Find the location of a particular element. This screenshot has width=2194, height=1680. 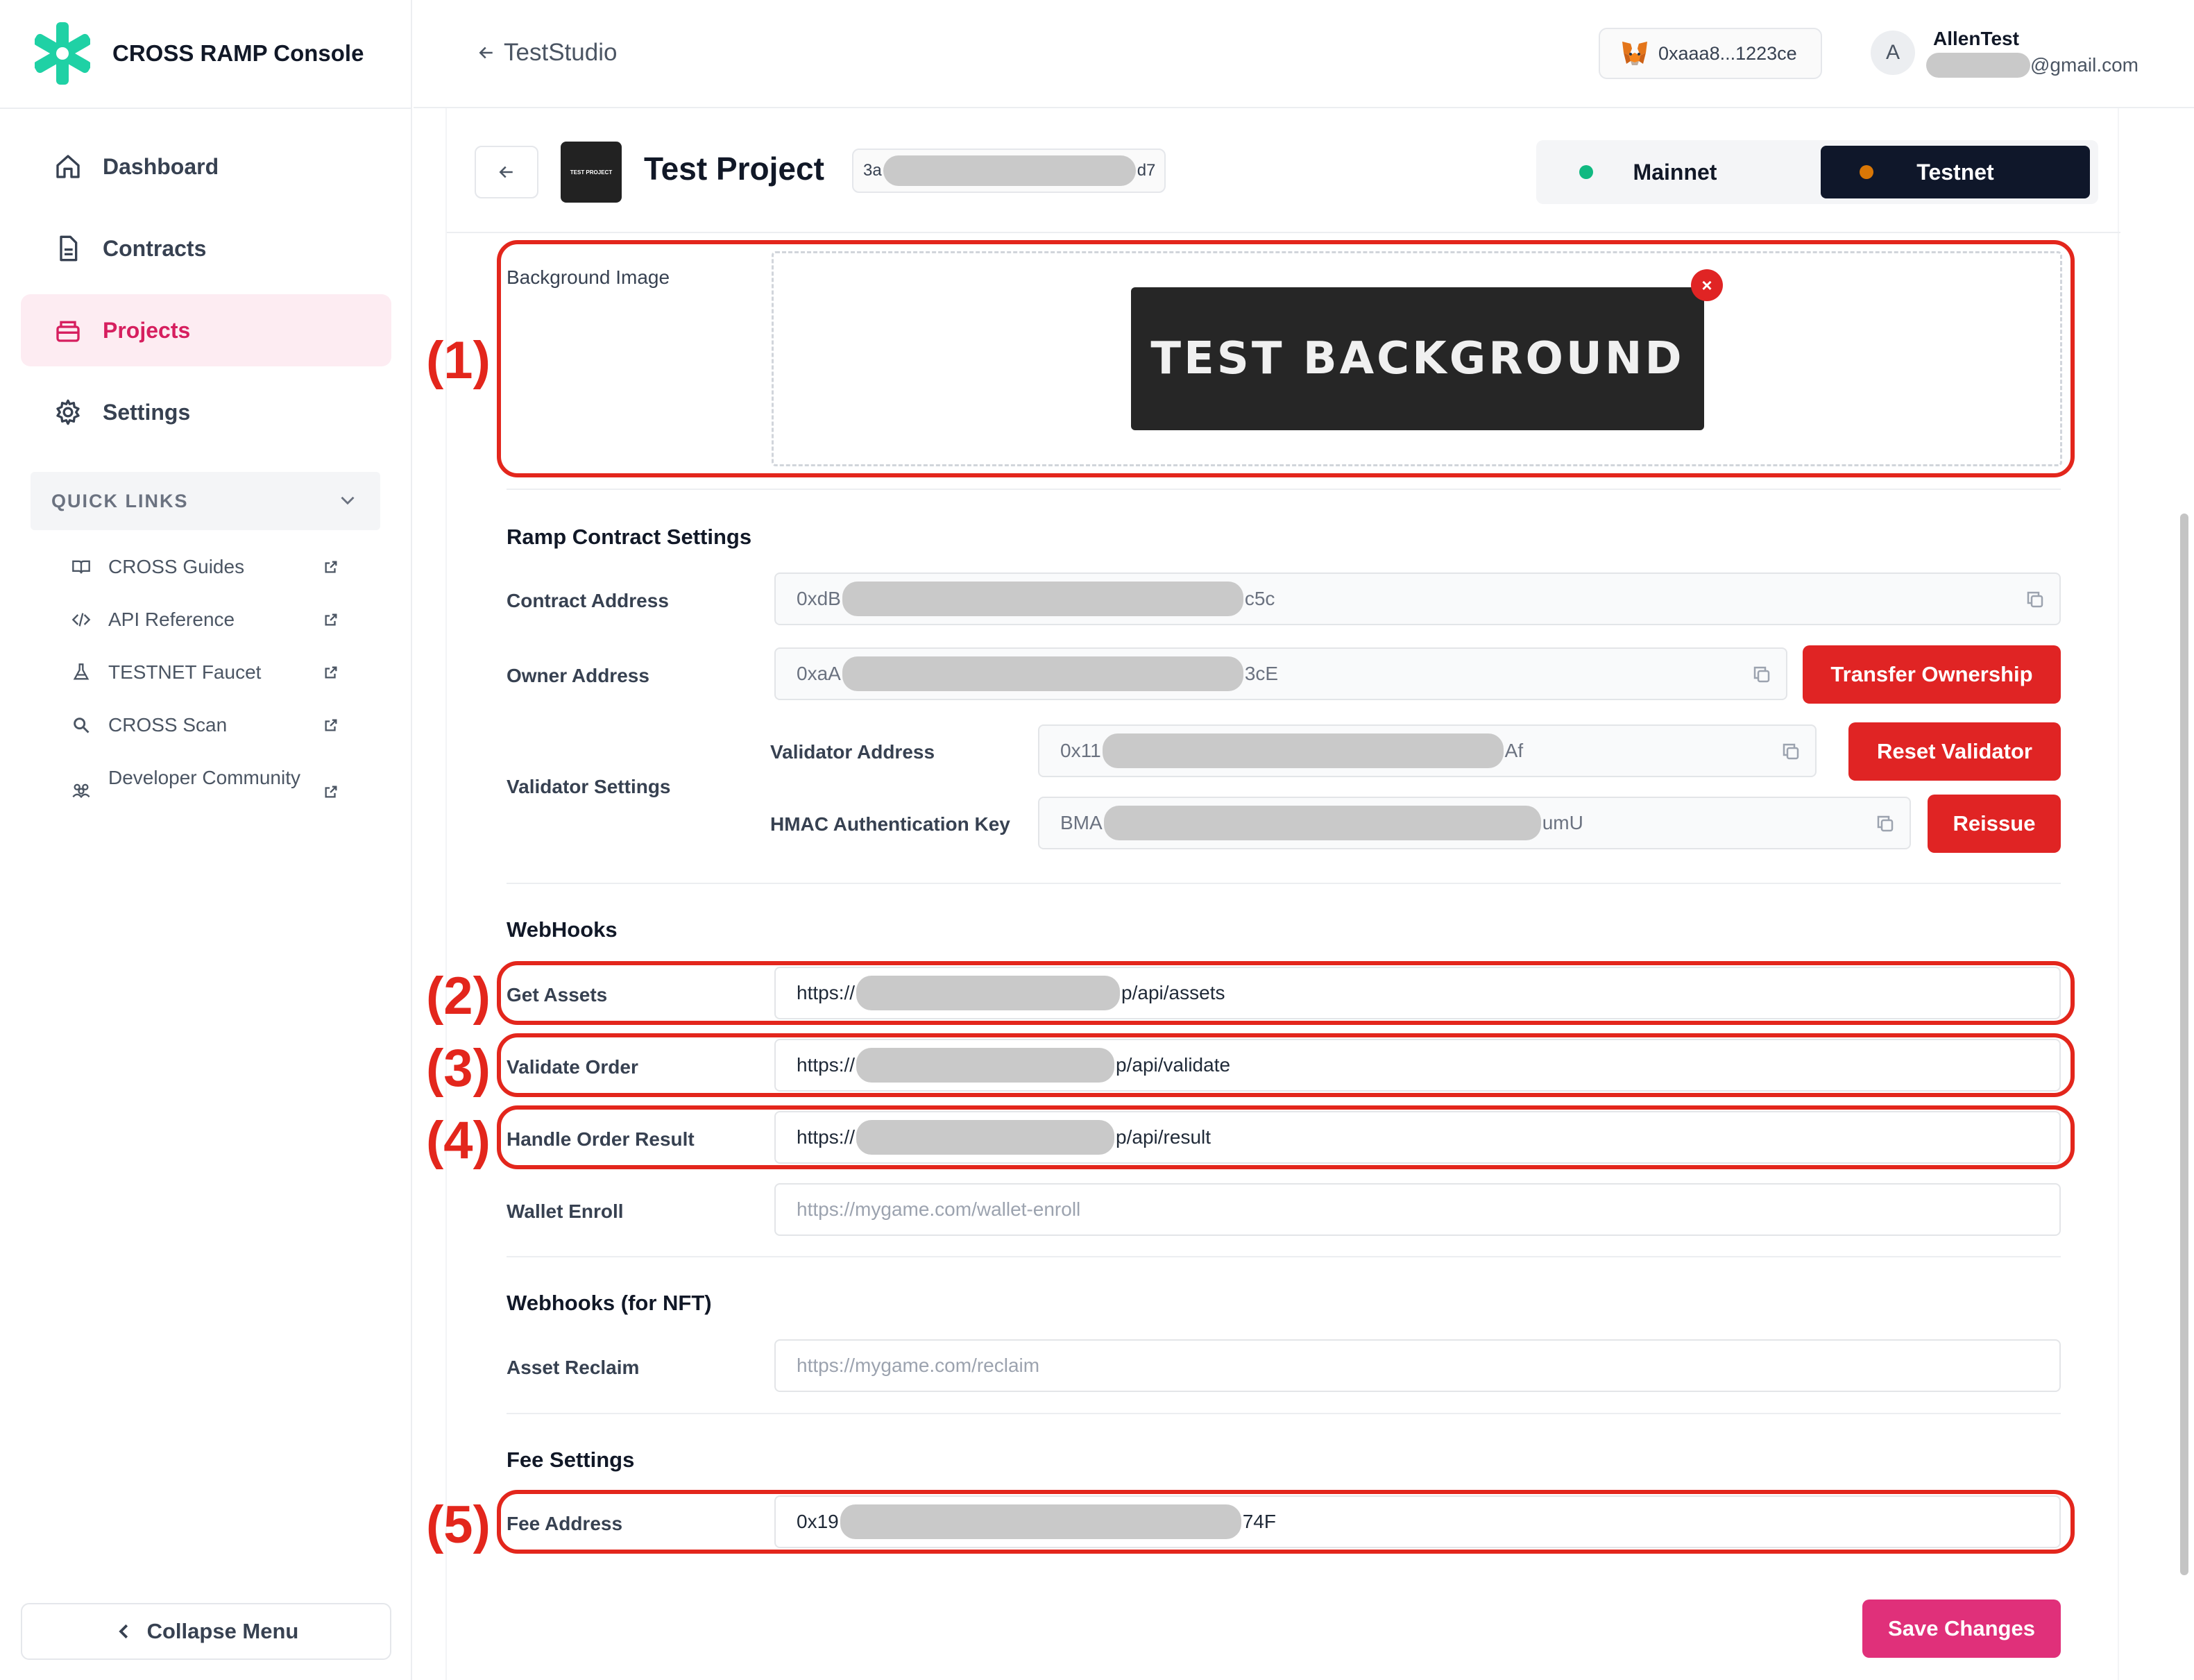

hmac-key-prefix: BMA is located at coordinates (1081, 822).